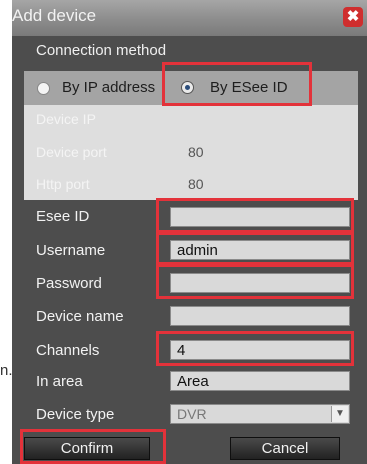  What do you see at coordinates (75, 414) in the screenshot?
I see `device-type-label: Device type` at bounding box center [75, 414].